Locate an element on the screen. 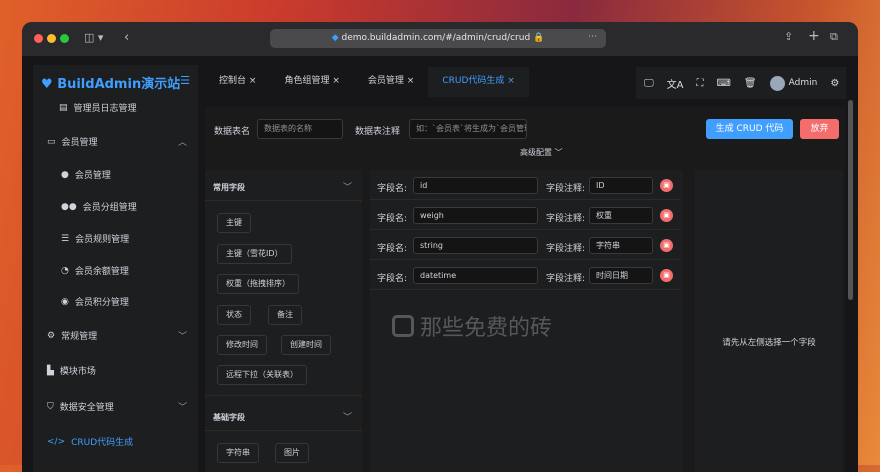 Image resolution: width=880 pixels, height=472 pixels. field-tag: 权重（拖拽排序） is located at coordinates (258, 284).